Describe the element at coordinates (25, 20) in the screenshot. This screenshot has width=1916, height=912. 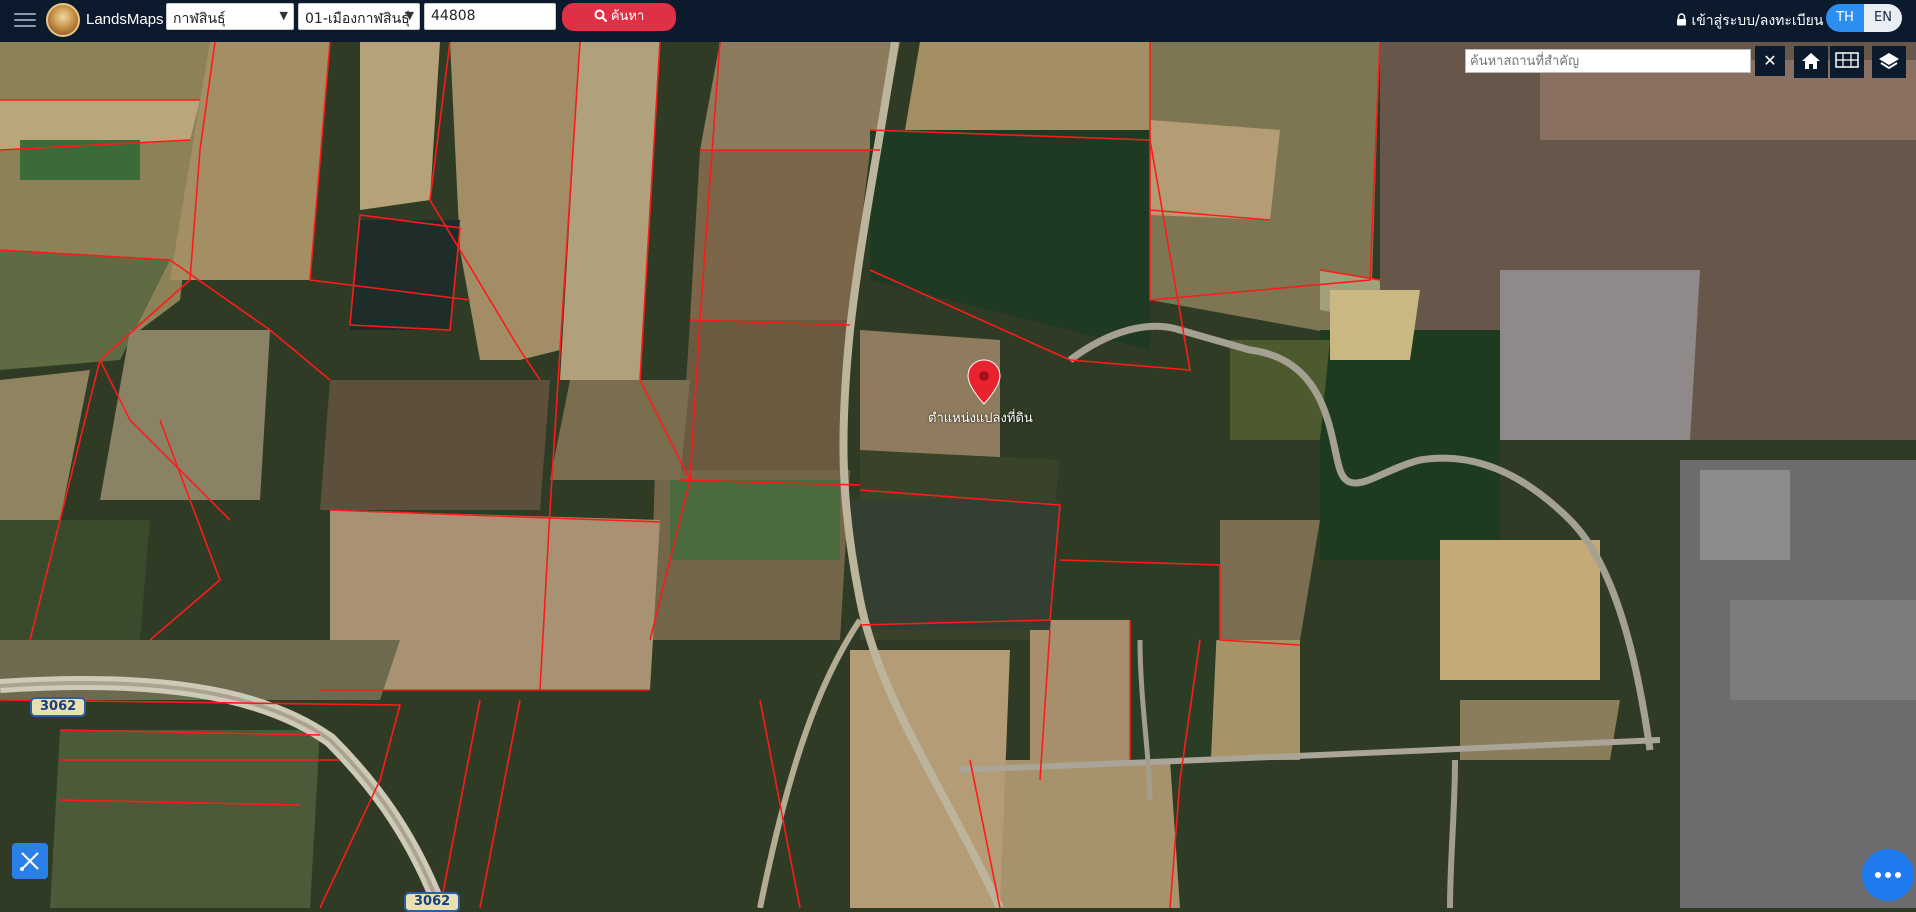
I see `menu-icon` at that location.